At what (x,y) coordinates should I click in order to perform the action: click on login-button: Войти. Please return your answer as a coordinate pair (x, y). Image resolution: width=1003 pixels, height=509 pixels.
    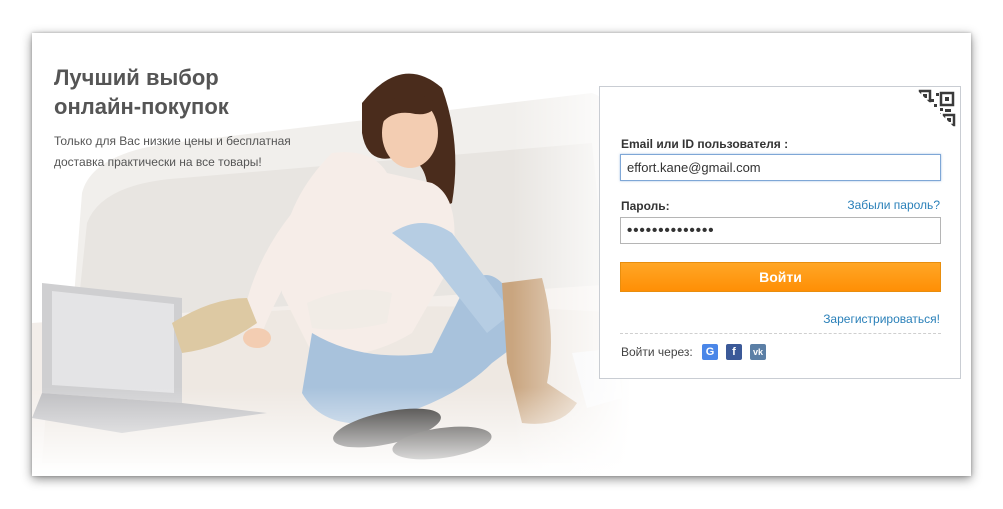
    Looking at the image, I should click on (780, 277).